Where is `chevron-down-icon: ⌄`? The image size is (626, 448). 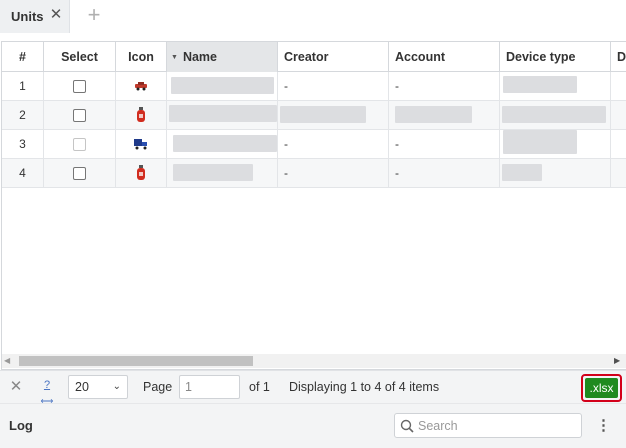 chevron-down-icon: ⌄ is located at coordinates (116, 386).